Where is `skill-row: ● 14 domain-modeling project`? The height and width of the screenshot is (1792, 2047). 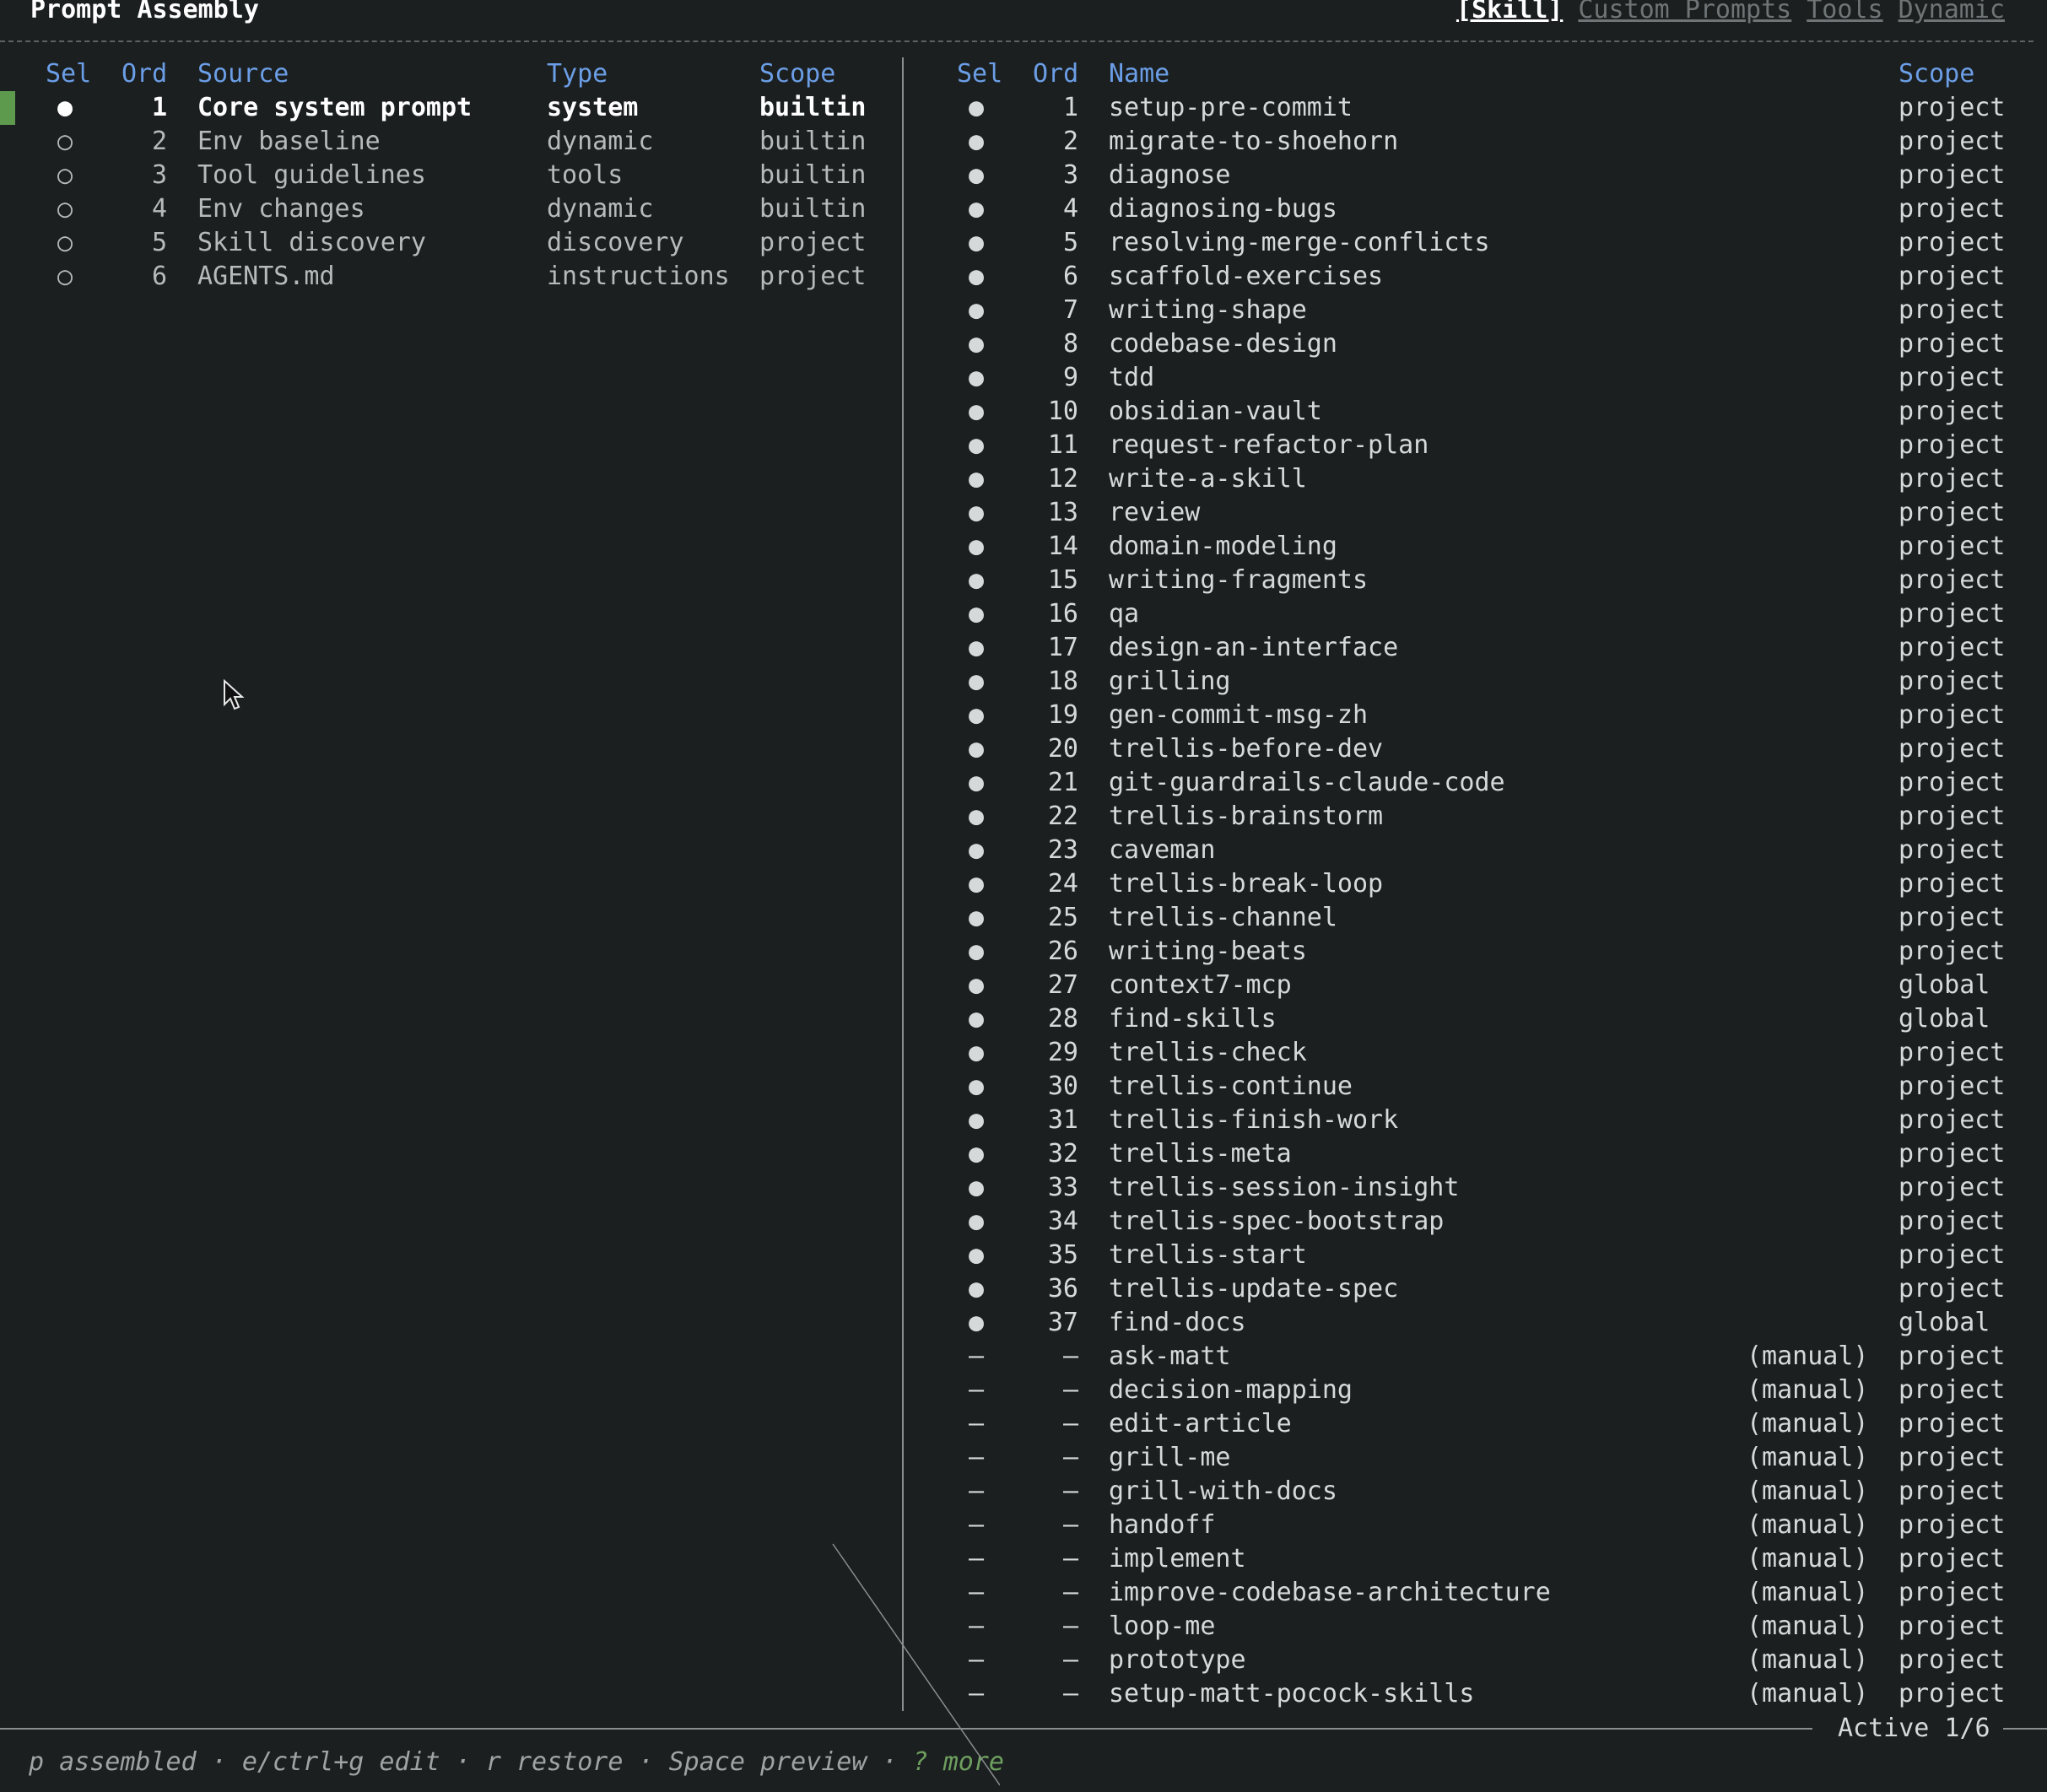
skill-row: ● 14 domain-modeling project is located at coordinates (1479, 547).